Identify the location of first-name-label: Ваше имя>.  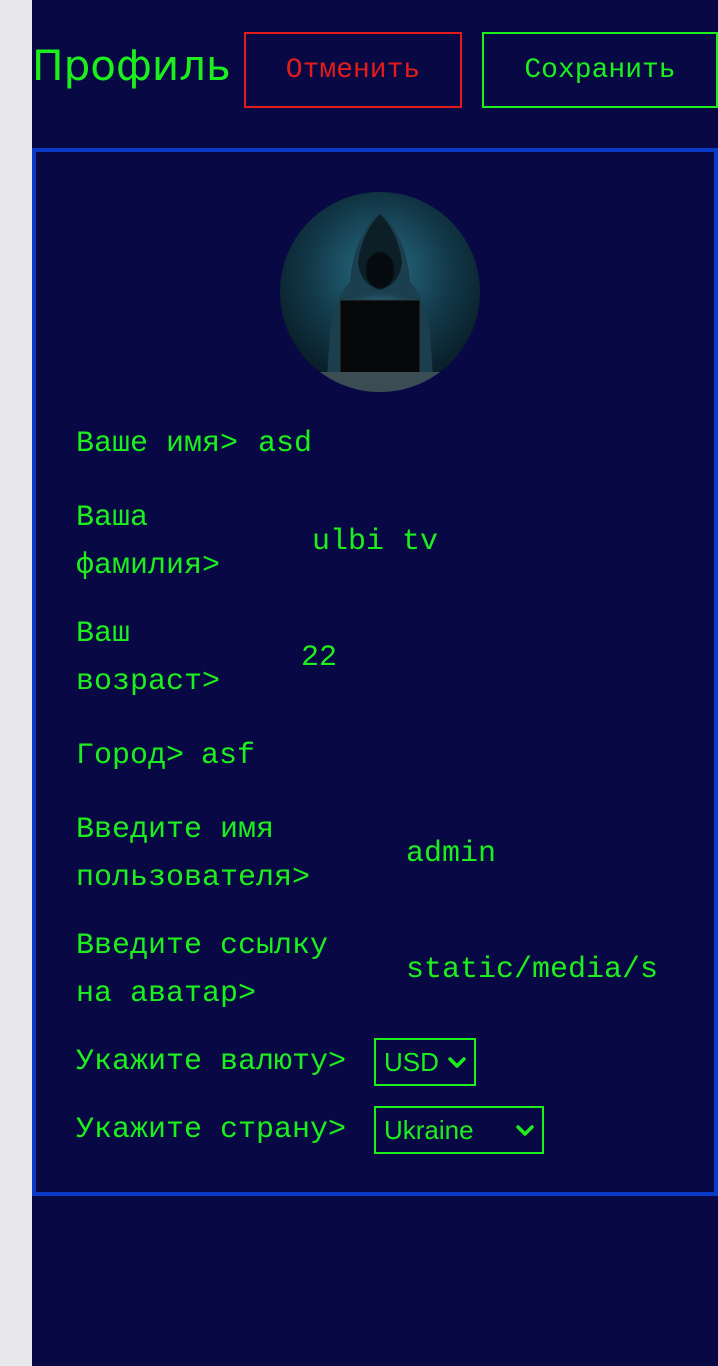
(157, 444).